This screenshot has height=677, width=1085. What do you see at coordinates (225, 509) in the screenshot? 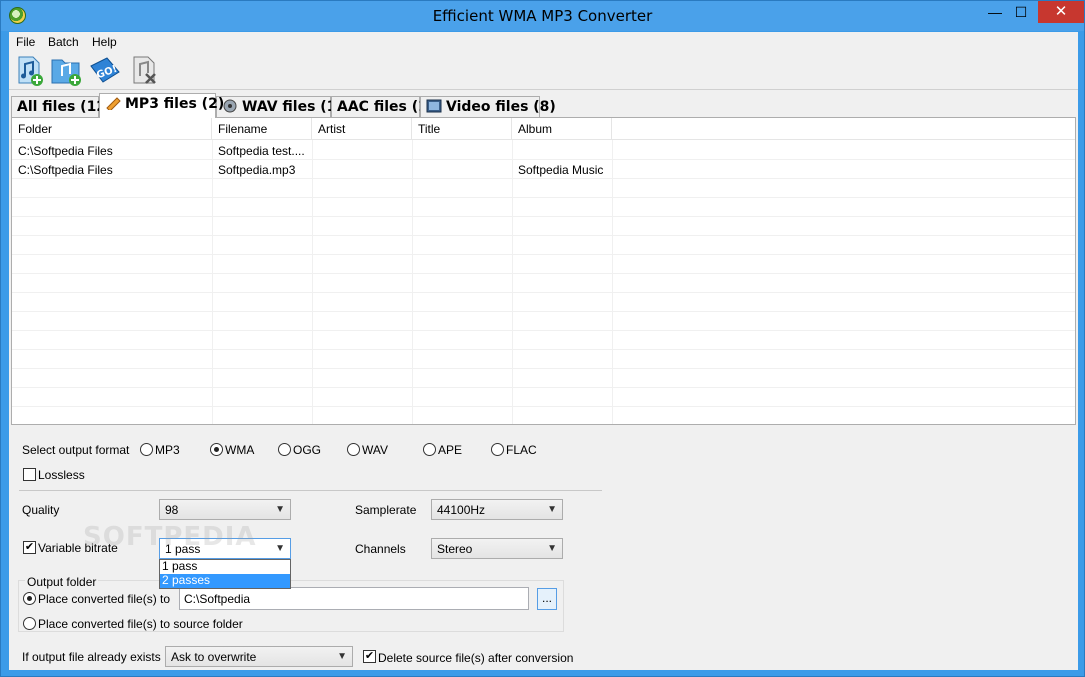
I see `quality-select: 98 ▼` at bounding box center [225, 509].